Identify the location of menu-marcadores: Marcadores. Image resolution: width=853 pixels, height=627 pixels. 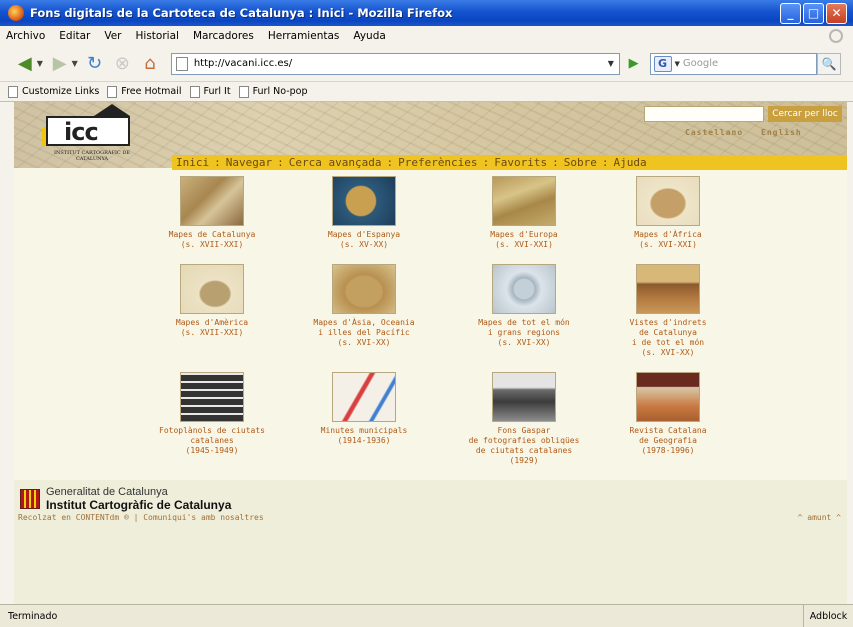
(223, 36).